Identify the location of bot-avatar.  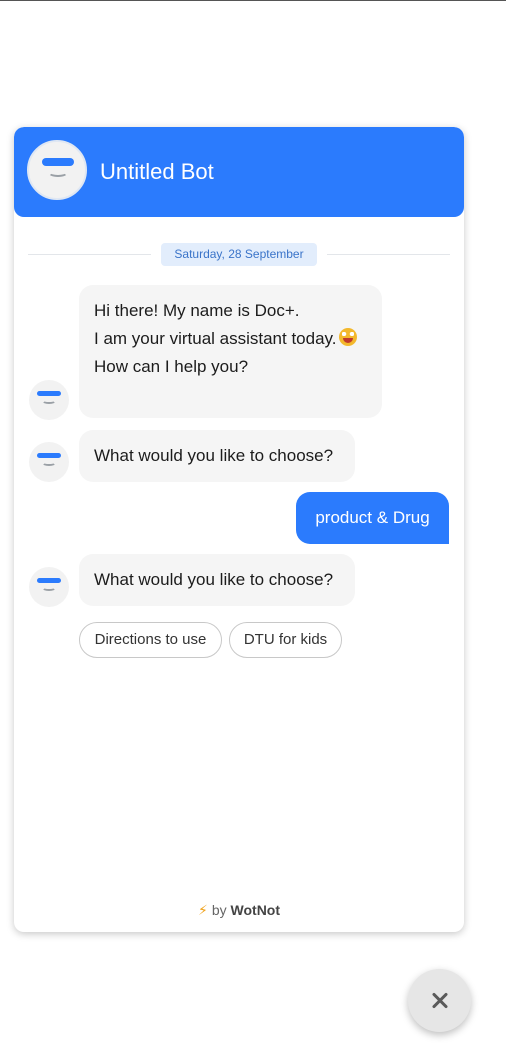
(57, 170).